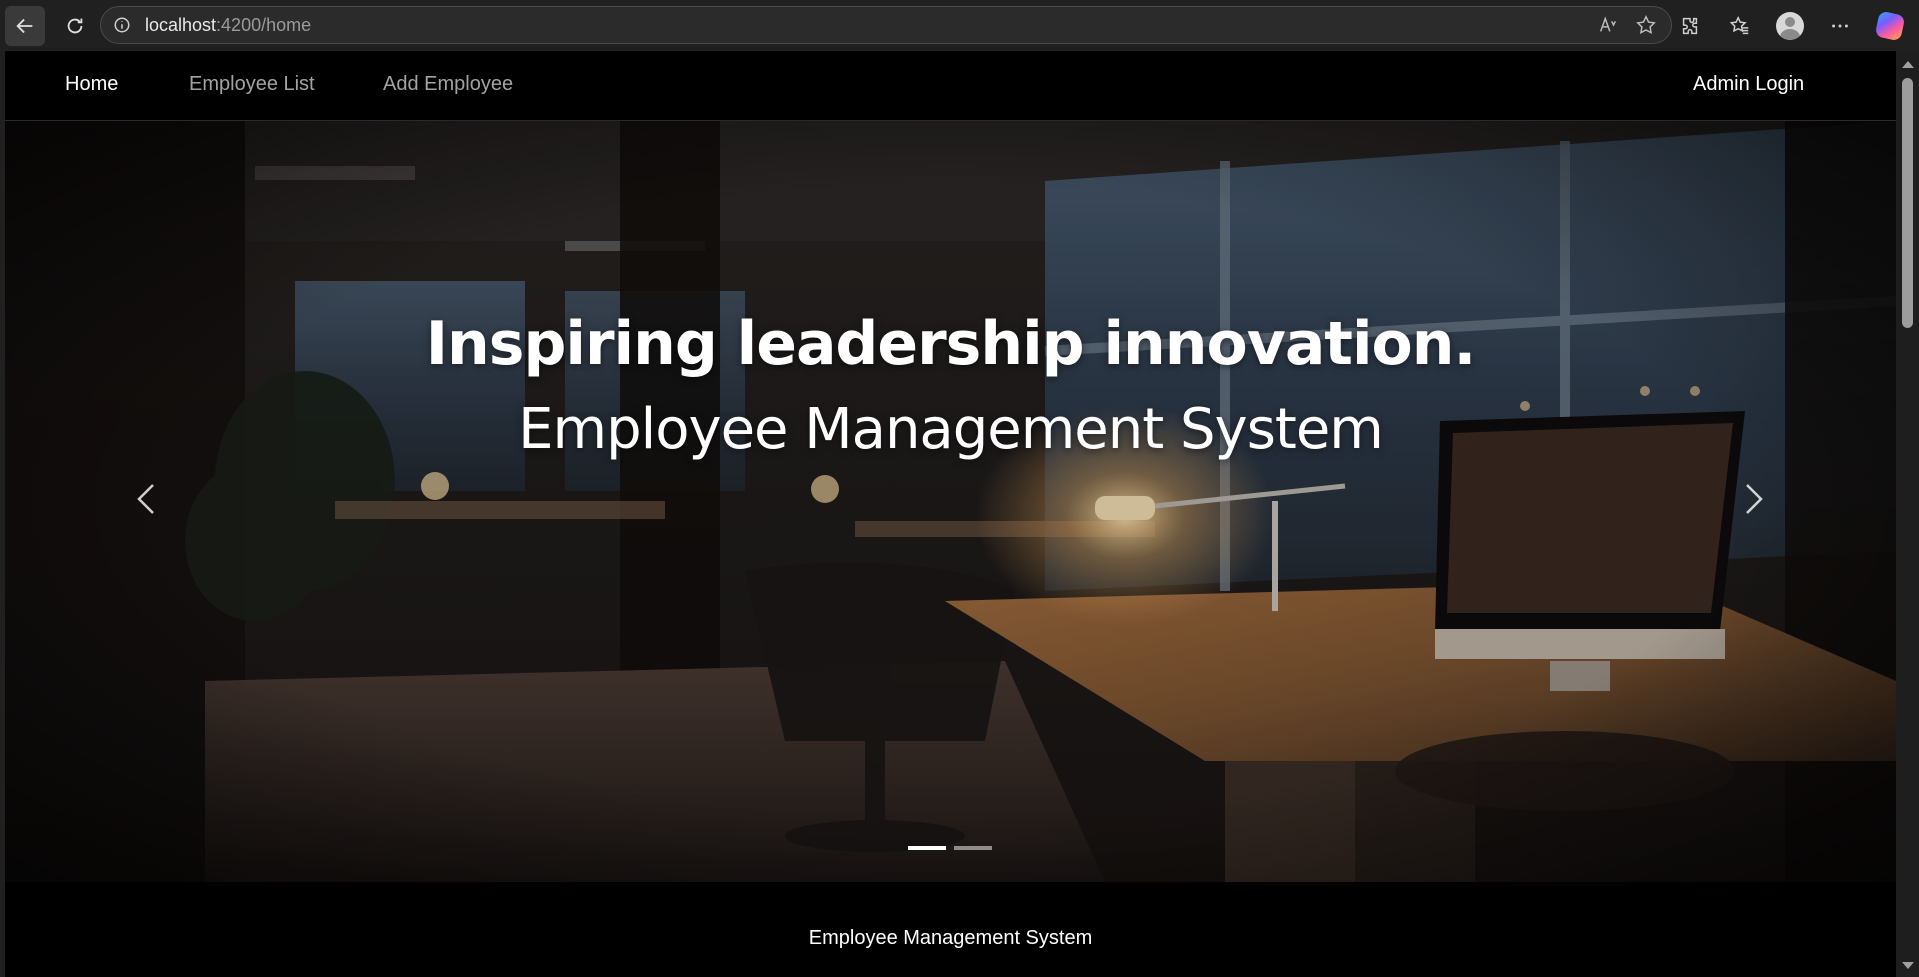 This screenshot has height=977, width=1919. Describe the element at coordinates (75, 26) in the screenshot. I see `reload-icon` at that location.